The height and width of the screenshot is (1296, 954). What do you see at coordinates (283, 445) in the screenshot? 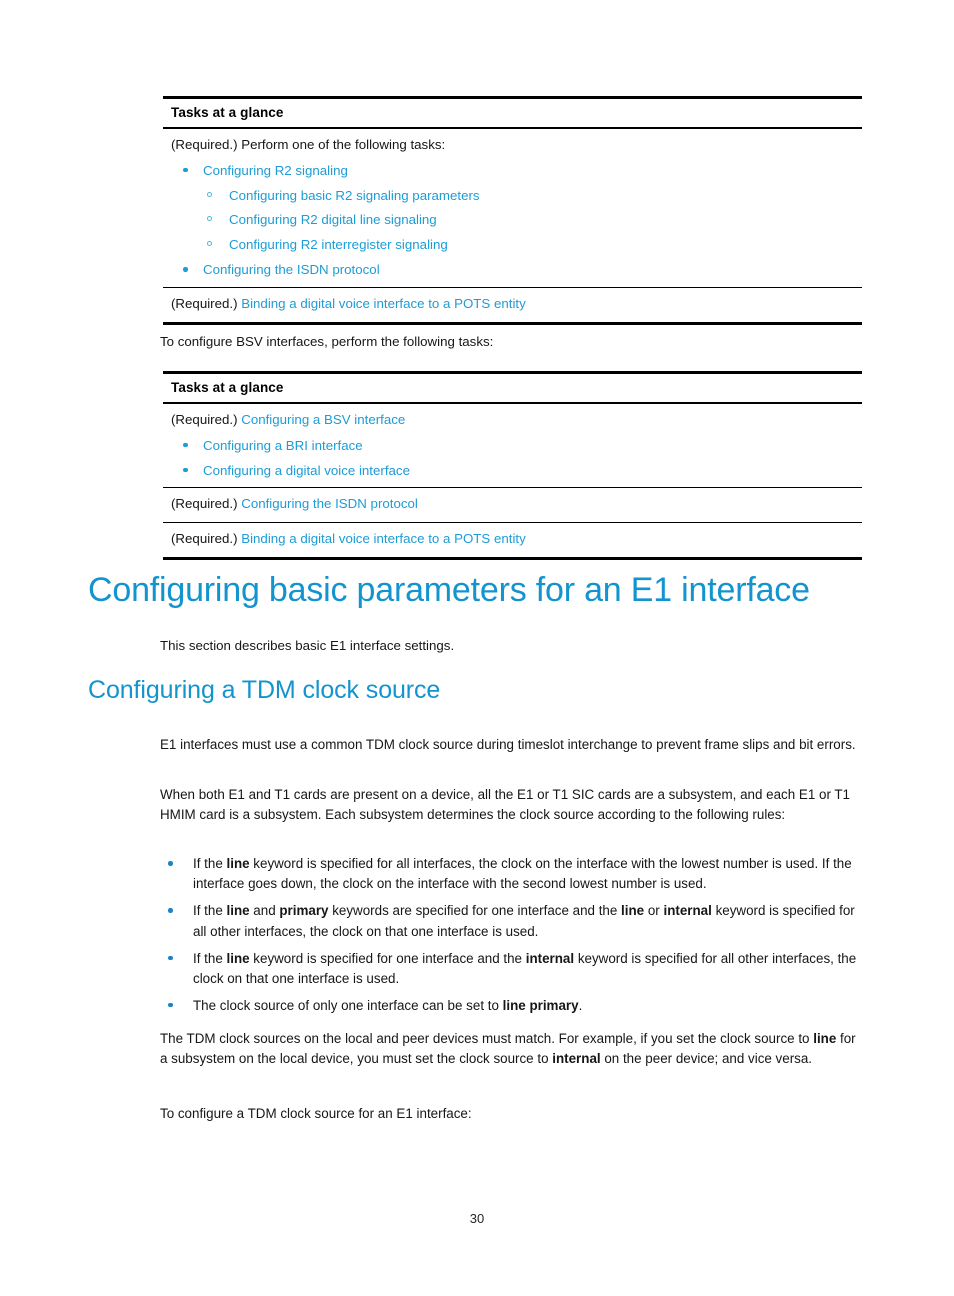
I see `link-configuring-a-bri-interface: Configuring a BRI interface` at bounding box center [283, 445].